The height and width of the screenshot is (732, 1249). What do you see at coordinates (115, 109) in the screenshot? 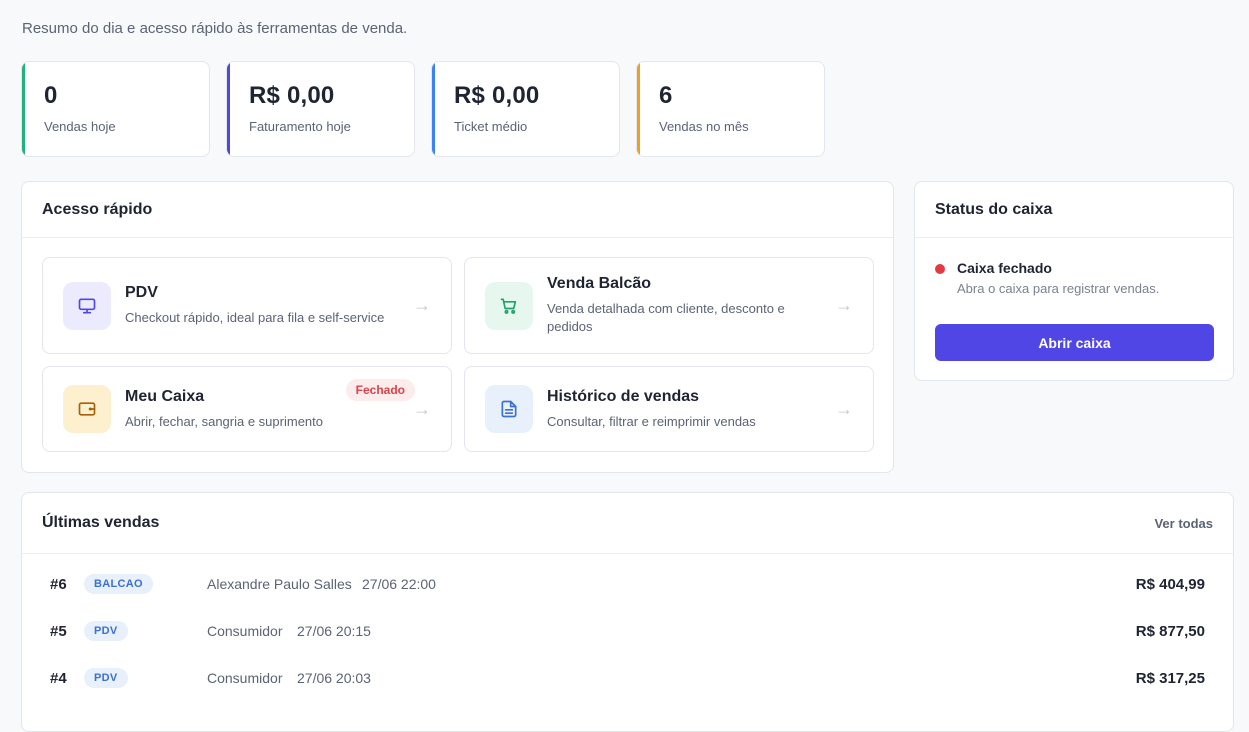
I see `stat-card-sales-today: 0 Vendas hoje` at bounding box center [115, 109].